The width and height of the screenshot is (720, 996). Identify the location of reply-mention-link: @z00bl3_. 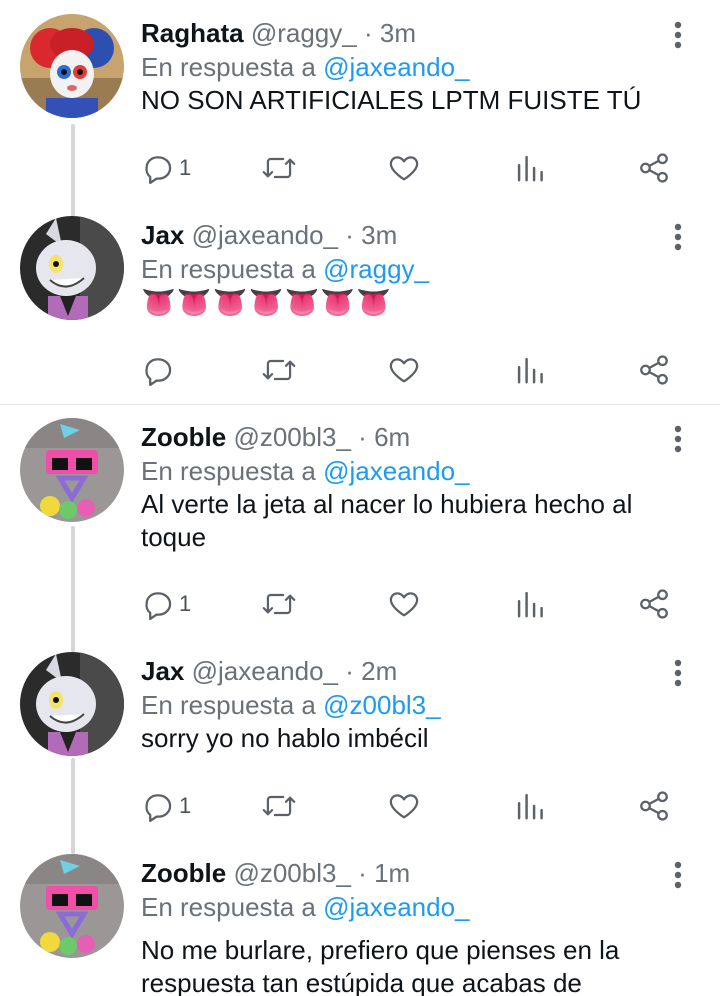
(381, 705).